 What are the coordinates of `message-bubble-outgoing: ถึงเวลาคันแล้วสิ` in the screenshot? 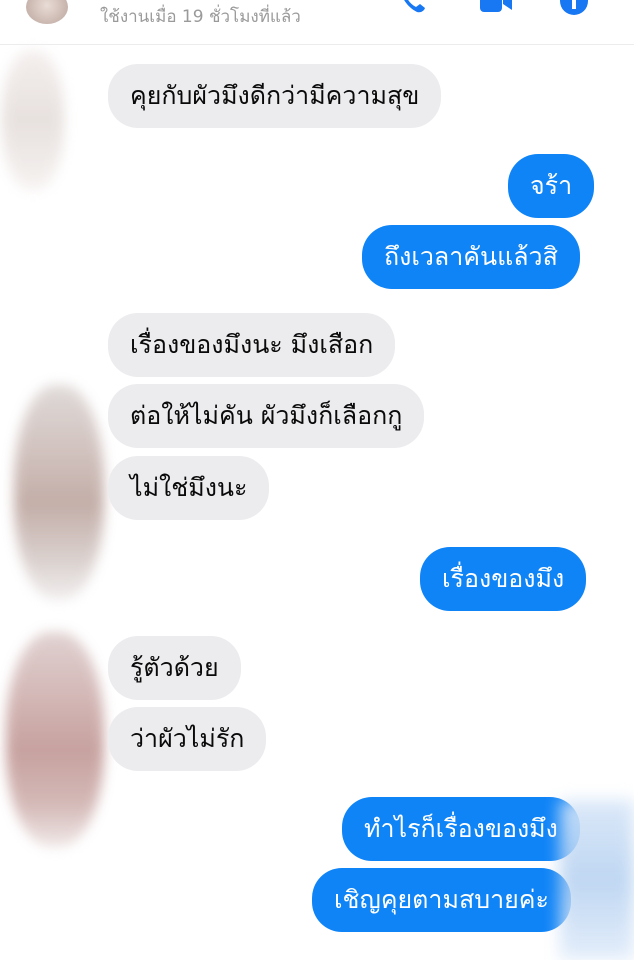 It's located at (471, 257).